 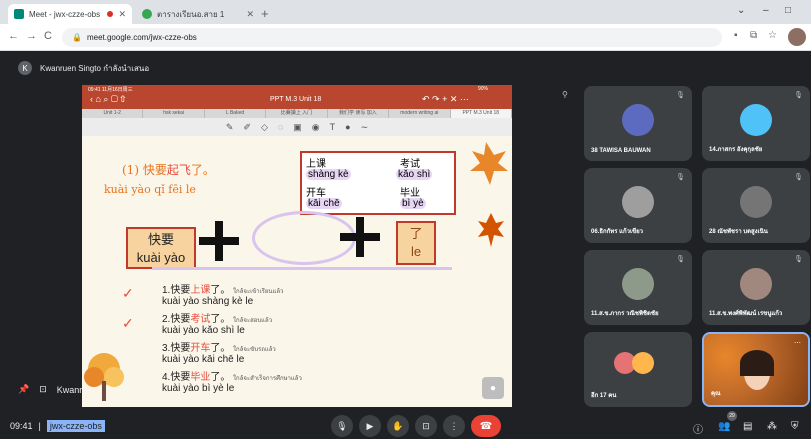 What do you see at coordinates (110, 14) in the screenshot?
I see `recording-dot-icon` at bounding box center [110, 14].